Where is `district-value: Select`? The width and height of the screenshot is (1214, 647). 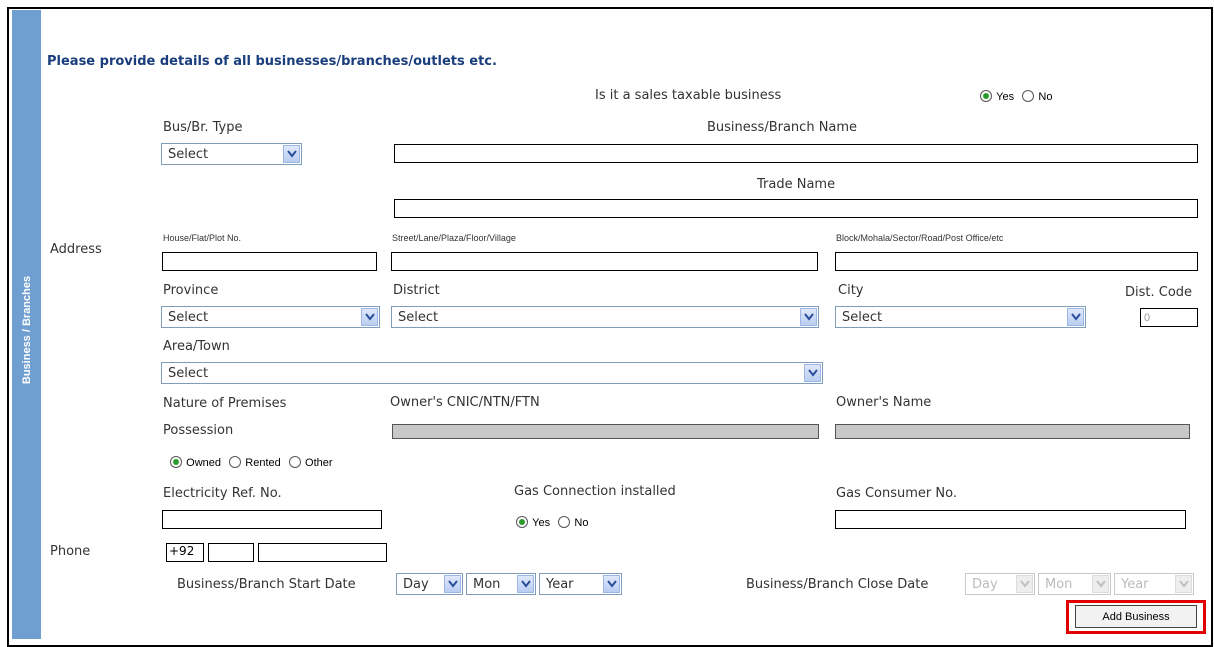
district-value: Select is located at coordinates (418, 317).